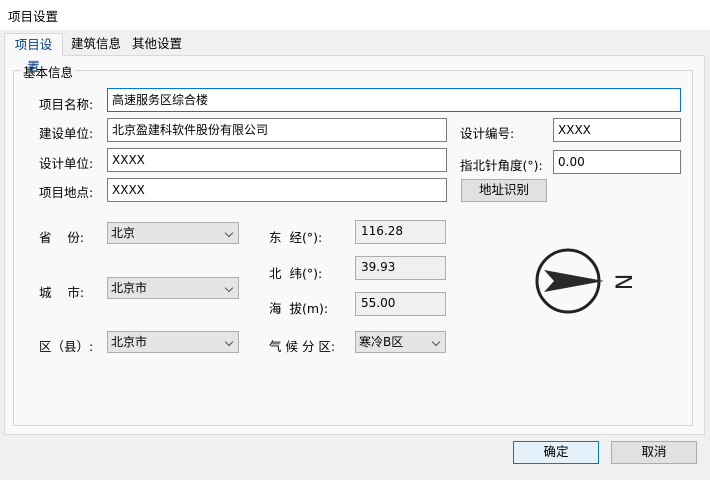  Describe the element at coordinates (504, 190) in the screenshot. I see `address-recognize-button: 地址识别` at that location.